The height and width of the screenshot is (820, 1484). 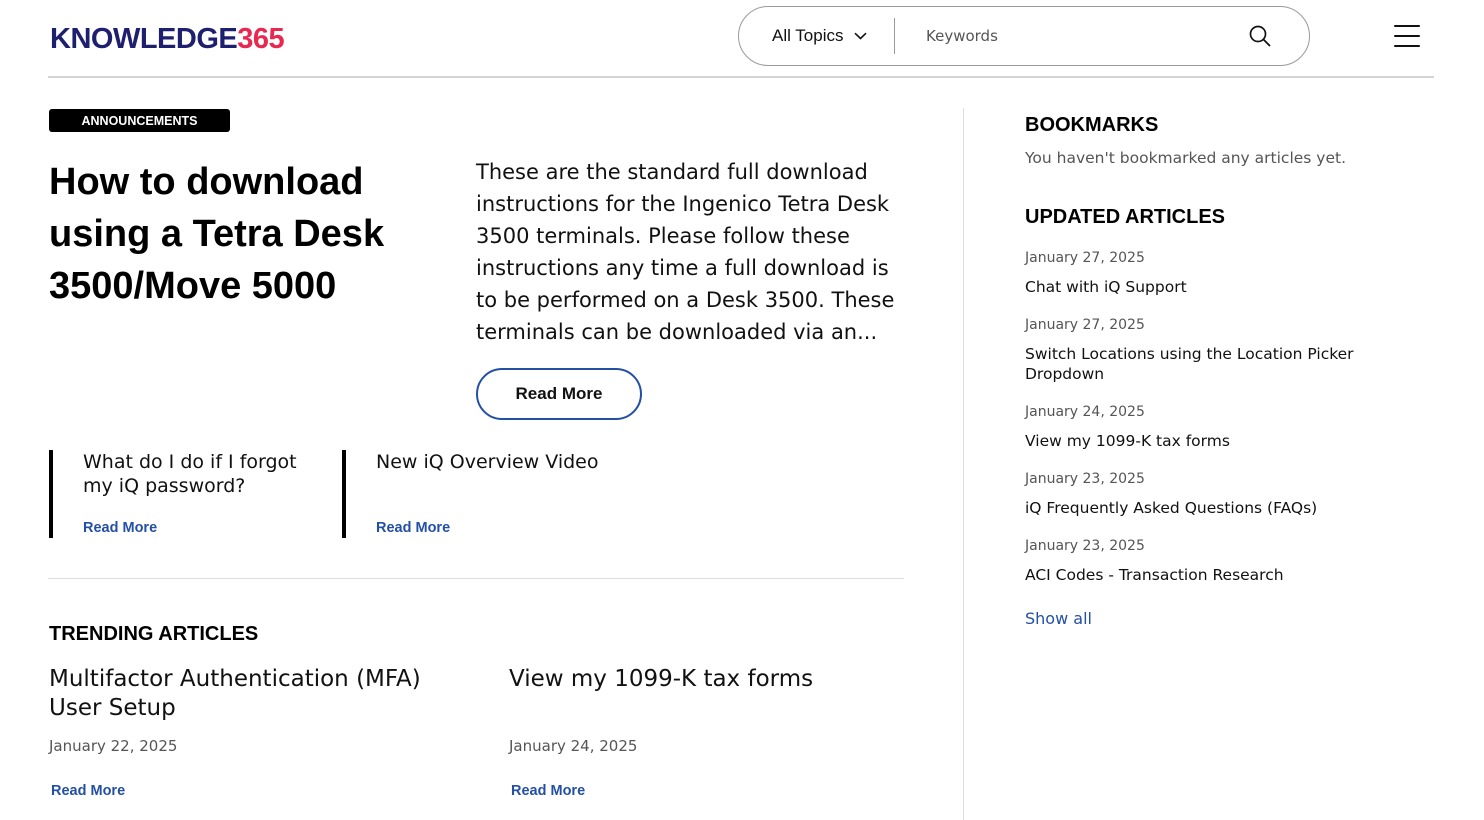 What do you see at coordinates (491, 462) in the screenshot?
I see `sub-article-title: New iQ Overview Video` at bounding box center [491, 462].